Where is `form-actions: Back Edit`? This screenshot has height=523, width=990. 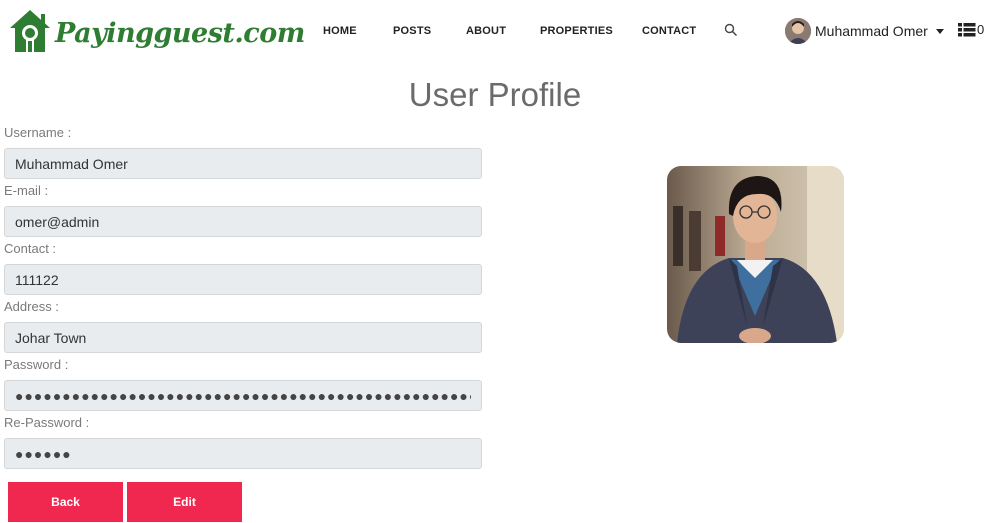 form-actions: Back Edit is located at coordinates (127, 502).